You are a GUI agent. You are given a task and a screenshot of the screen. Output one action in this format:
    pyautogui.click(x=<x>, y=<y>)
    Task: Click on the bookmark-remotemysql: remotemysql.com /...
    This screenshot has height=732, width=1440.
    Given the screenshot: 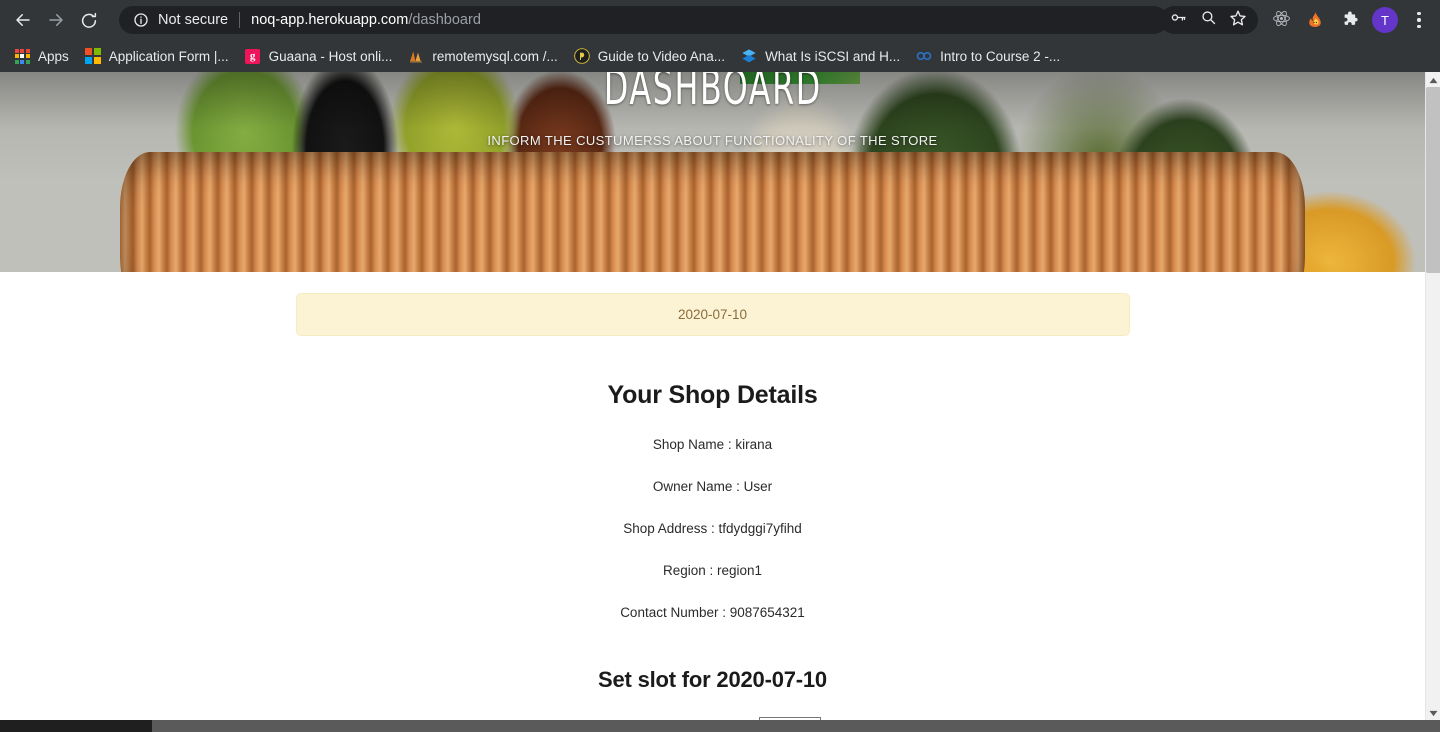 What is the action you would take?
    pyautogui.click(x=482, y=56)
    